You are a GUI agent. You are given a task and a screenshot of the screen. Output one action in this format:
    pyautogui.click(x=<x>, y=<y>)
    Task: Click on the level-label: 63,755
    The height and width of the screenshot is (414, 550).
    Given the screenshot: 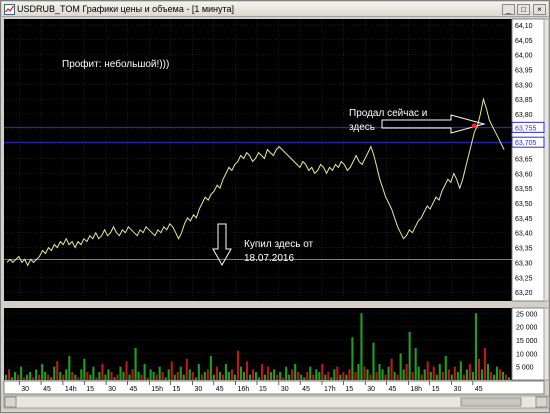 What is the action you would take?
    pyautogui.click(x=526, y=128)
    